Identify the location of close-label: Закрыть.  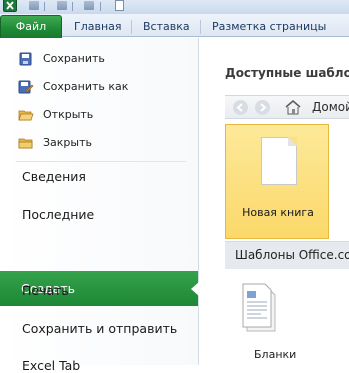
(67, 142).